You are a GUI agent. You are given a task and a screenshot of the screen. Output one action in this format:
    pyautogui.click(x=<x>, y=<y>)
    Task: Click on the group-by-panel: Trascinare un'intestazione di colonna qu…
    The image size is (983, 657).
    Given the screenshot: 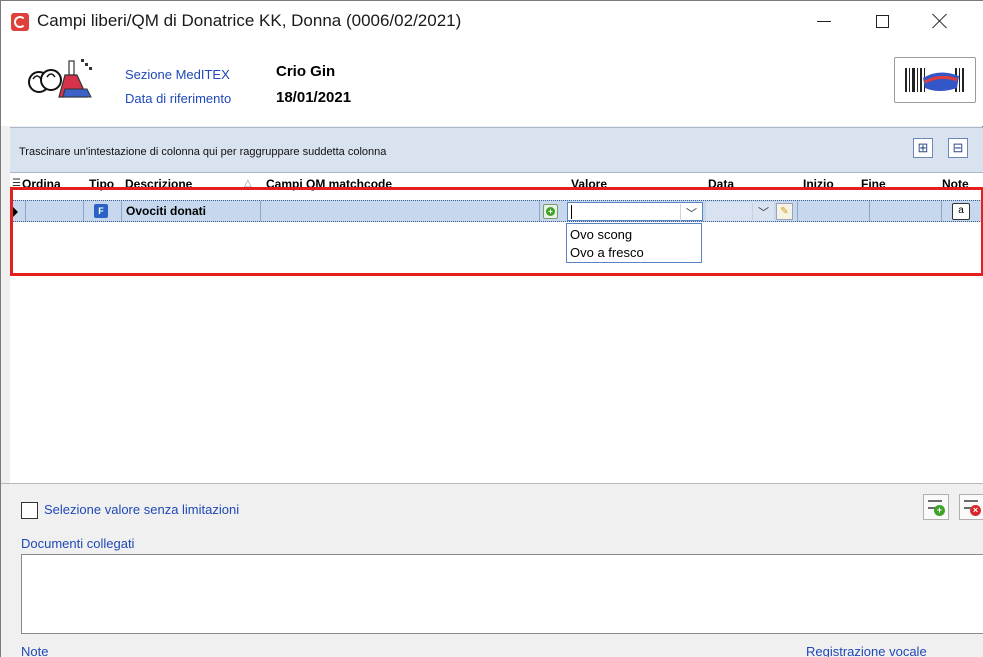 What is the action you would take?
    pyautogui.click(x=496, y=150)
    